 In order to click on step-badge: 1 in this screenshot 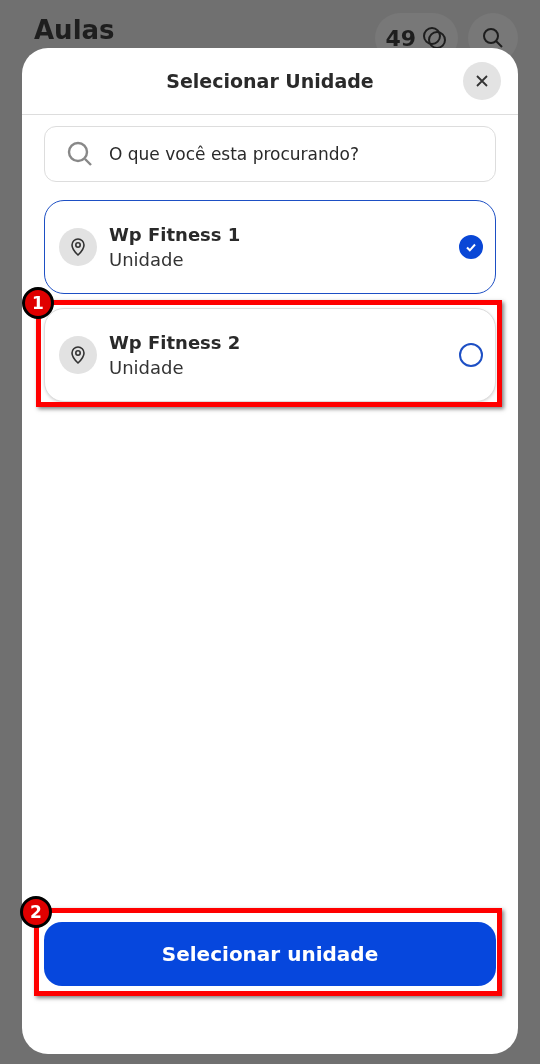, I will do `click(38, 303)`.